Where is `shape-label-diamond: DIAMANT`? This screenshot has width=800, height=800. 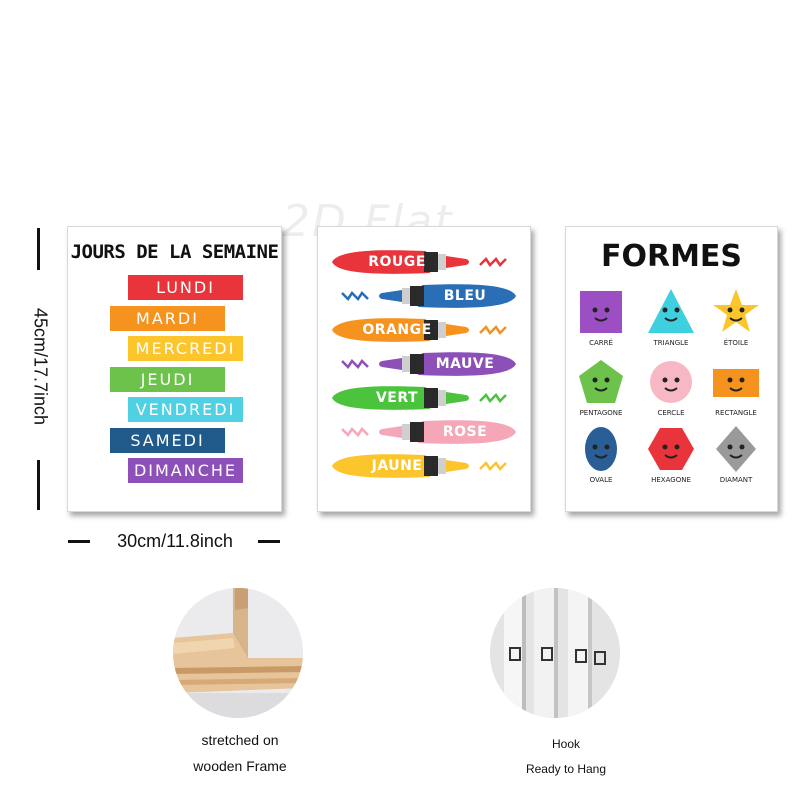
shape-label-diamond: DIAMANT is located at coordinates (736, 480).